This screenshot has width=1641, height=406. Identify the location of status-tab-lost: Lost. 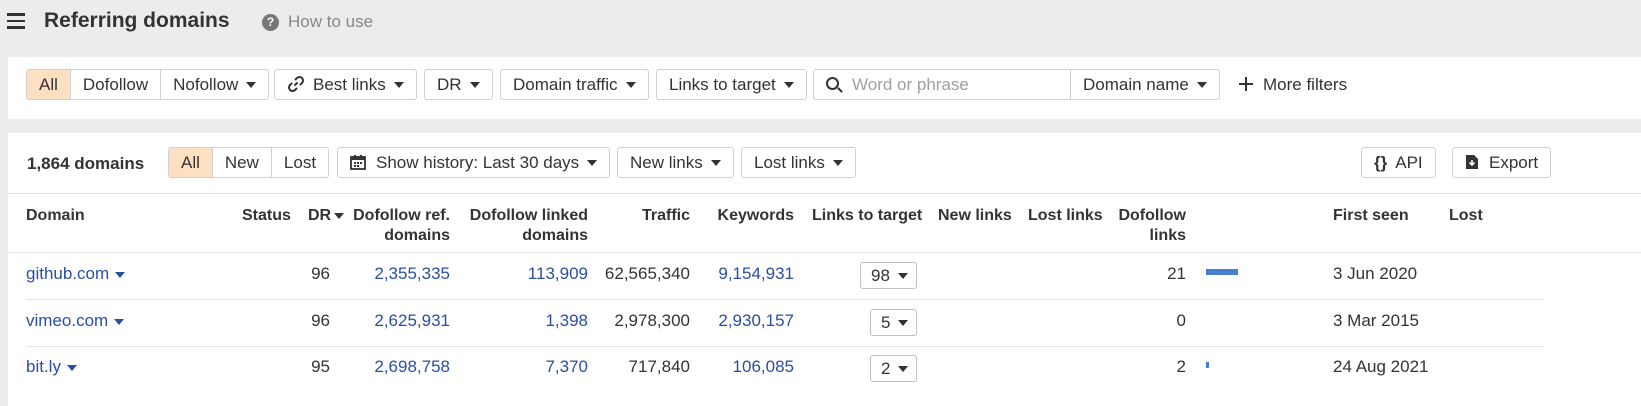
(300, 162).